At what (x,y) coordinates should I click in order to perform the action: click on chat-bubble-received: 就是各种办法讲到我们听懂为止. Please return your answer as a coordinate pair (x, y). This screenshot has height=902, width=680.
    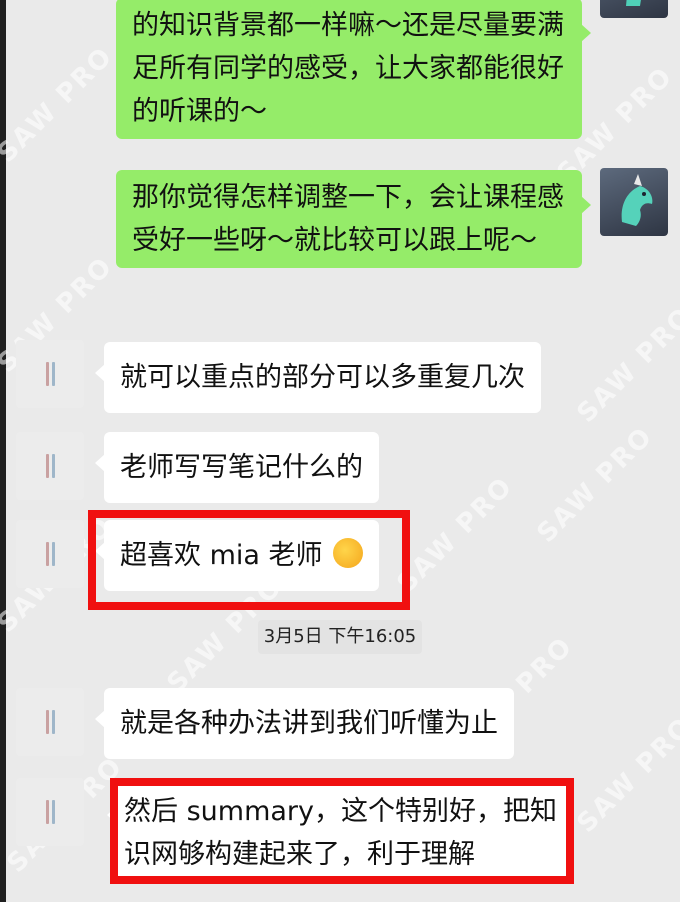
    Looking at the image, I should click on (304, 723).